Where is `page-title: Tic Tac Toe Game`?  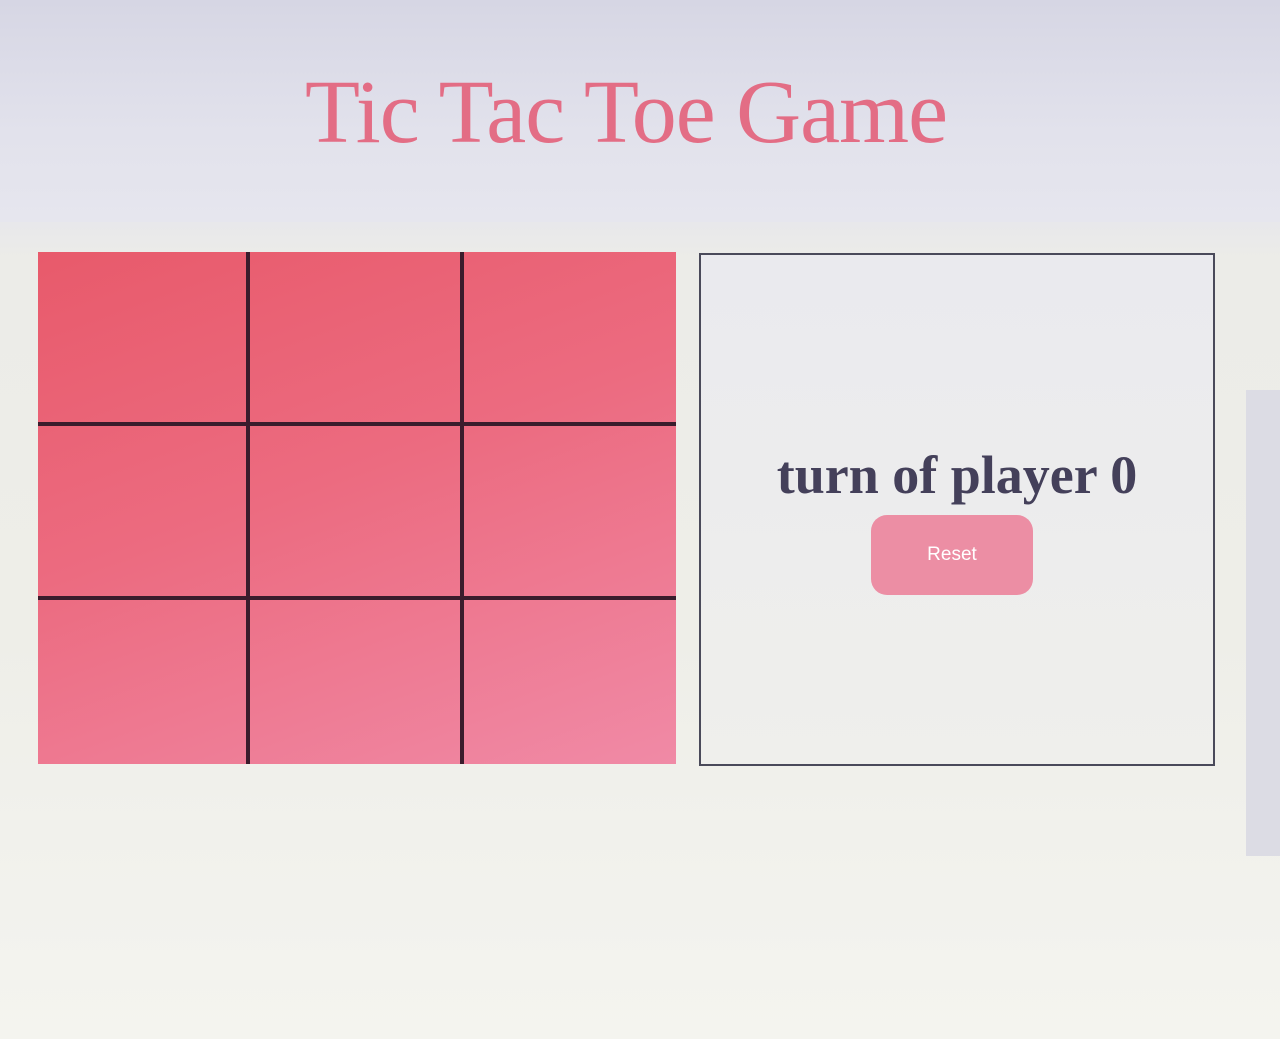 page-title: Tic Tac Toe Game is located at coordinates (626, 112).